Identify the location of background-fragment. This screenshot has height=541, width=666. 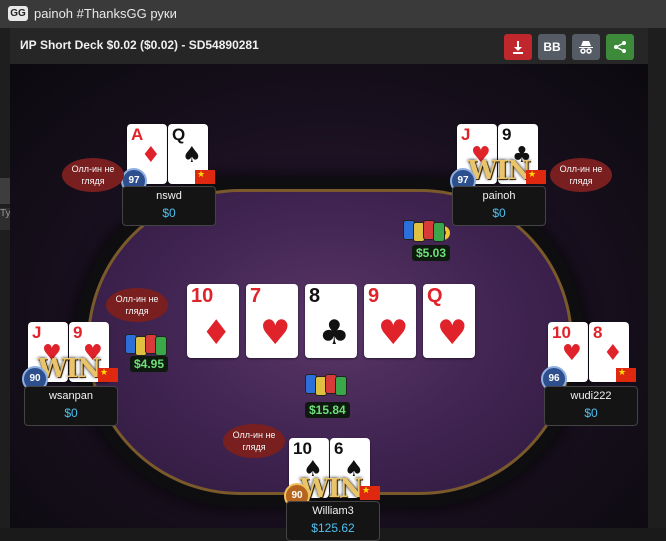
(5, 191).